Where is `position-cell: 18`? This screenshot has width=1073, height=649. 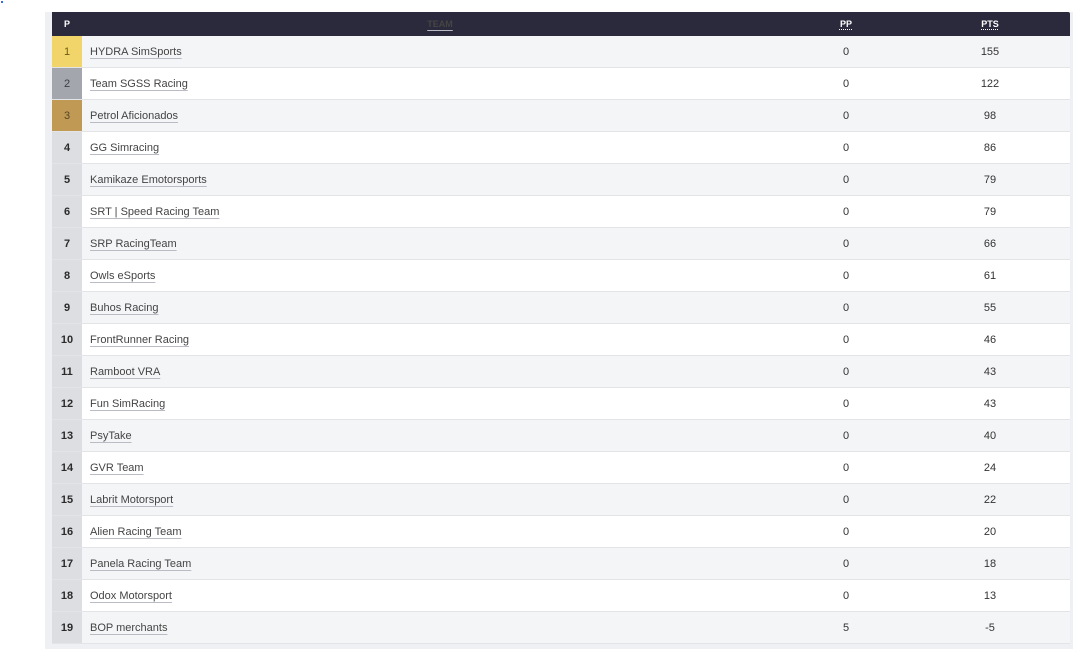
position-cell: 18 is located at coordinates (67, 595).